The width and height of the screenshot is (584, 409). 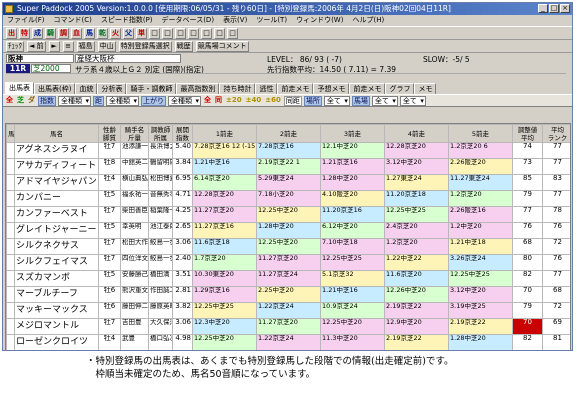 I want to click on index-select: 全種類, so click(x=74, y=100).